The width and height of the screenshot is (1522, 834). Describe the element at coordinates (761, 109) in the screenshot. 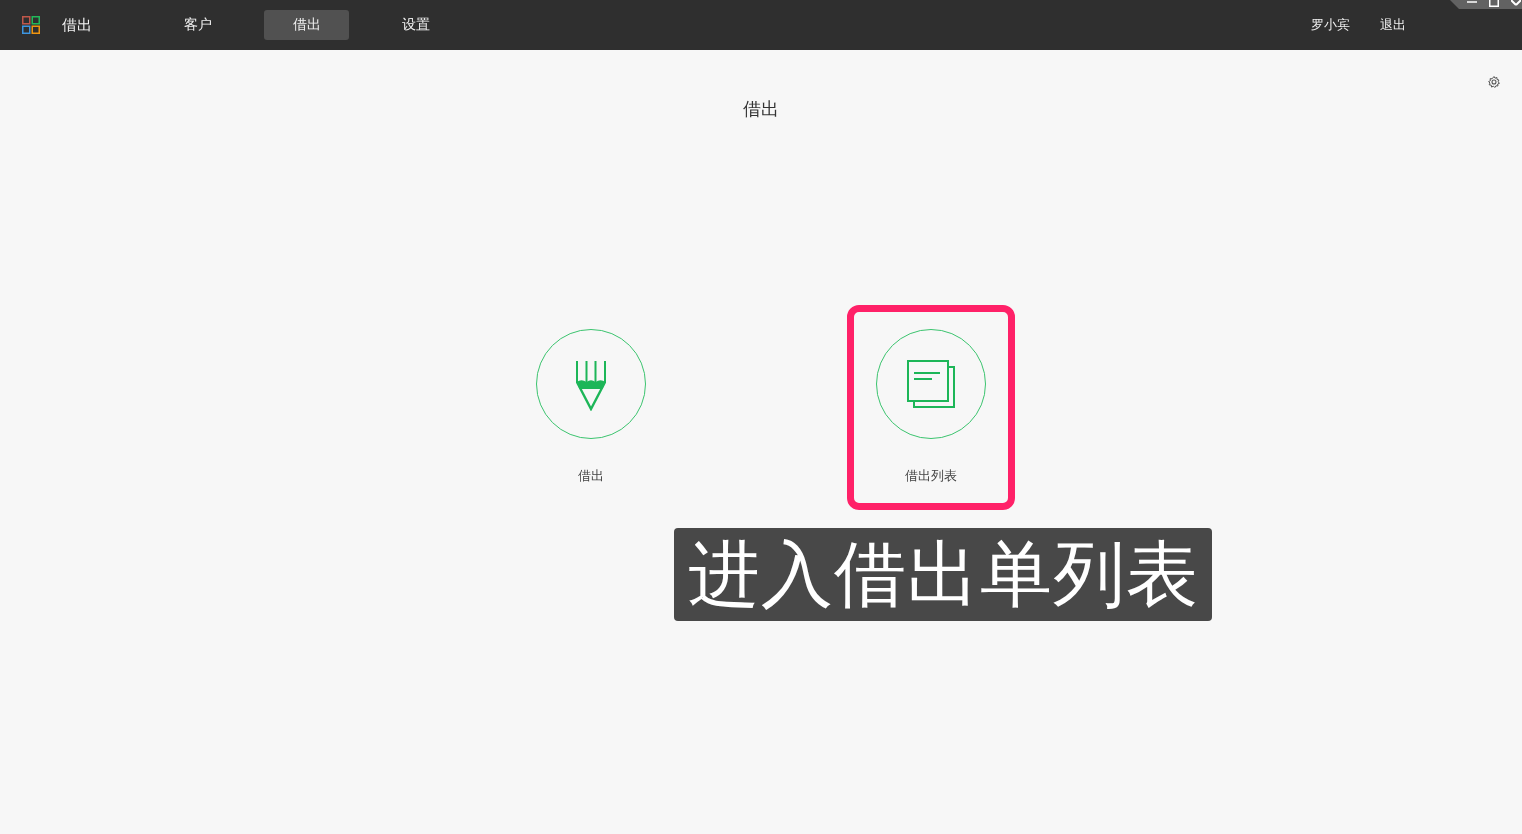

I see `page-title: 借出` at that location.